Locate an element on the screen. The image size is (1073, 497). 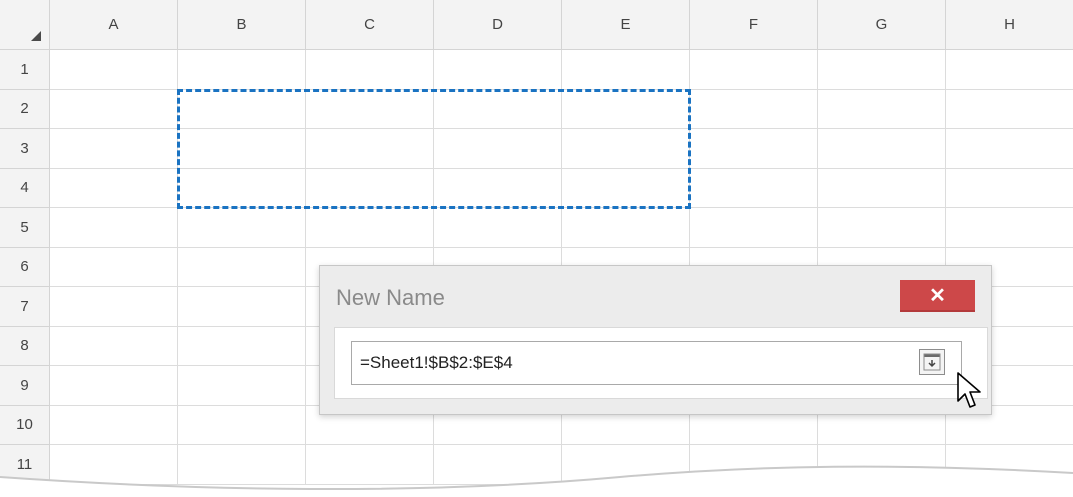
column-header-c: C is located at coordinates (370, 25).